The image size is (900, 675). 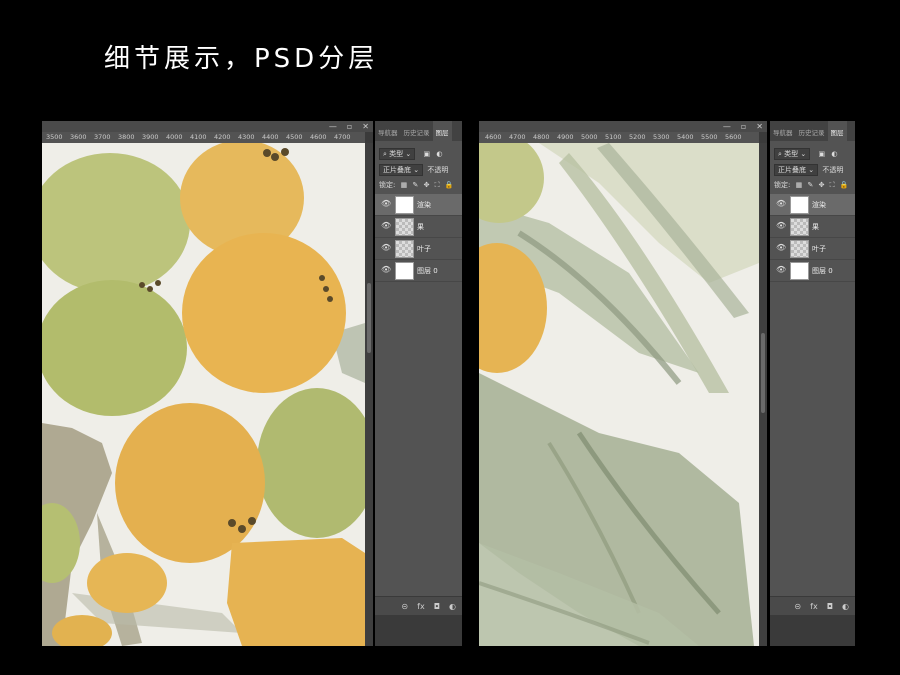 I want to click on panel-tabs: 导航器 历史记录 图层, so click(x=418, y=131).